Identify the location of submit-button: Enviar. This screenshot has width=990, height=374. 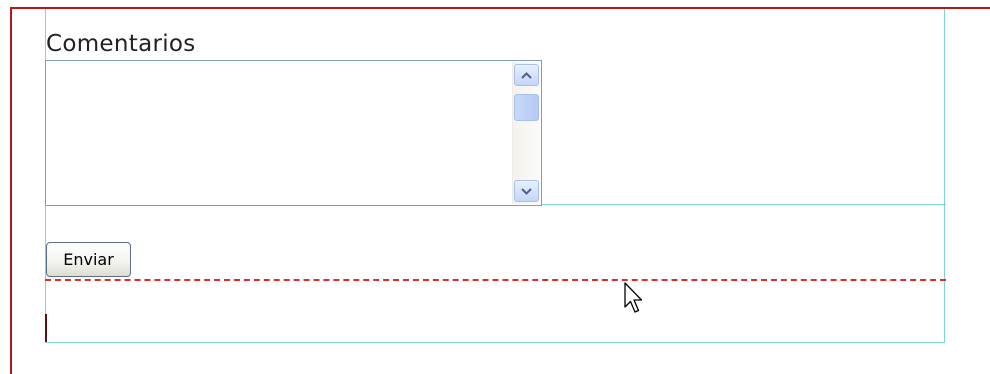
(88, 259).